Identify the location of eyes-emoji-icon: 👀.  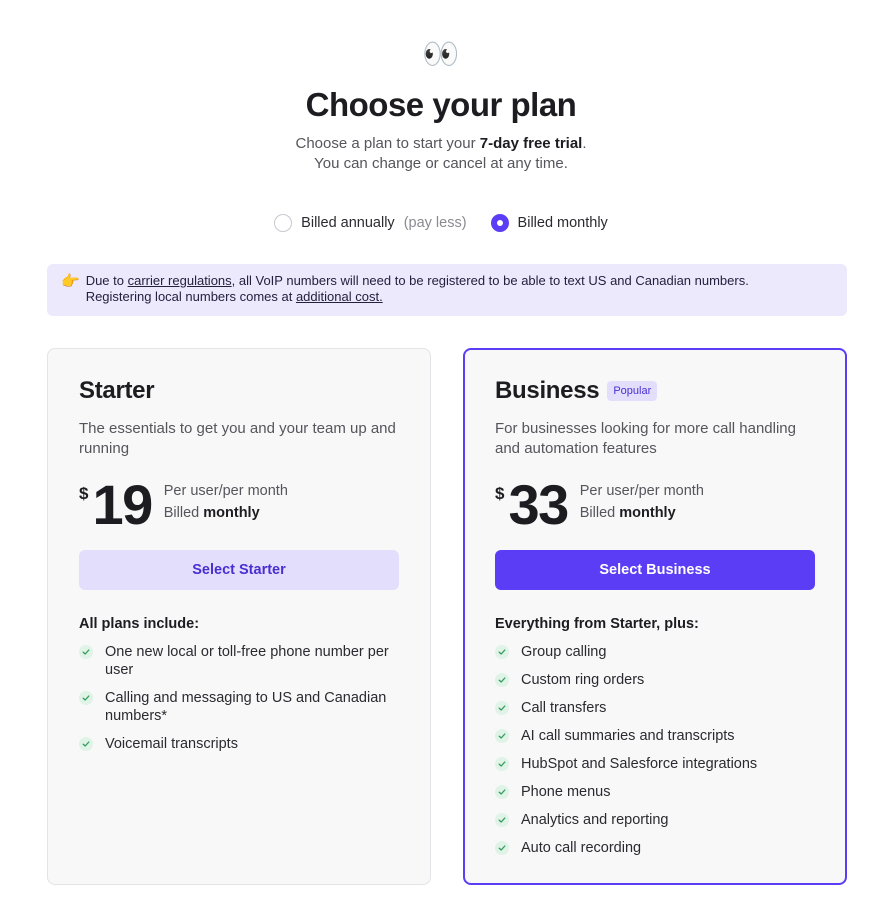
(441, 54).